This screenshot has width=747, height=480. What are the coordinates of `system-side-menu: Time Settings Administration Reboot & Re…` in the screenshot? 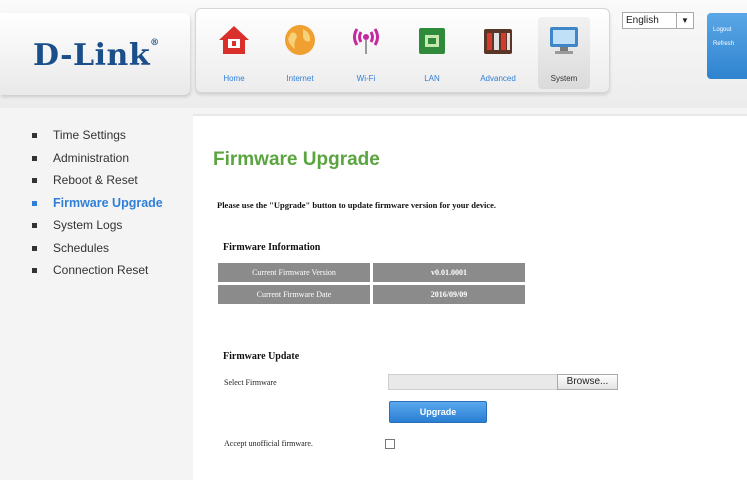 It's located at (97, 207).